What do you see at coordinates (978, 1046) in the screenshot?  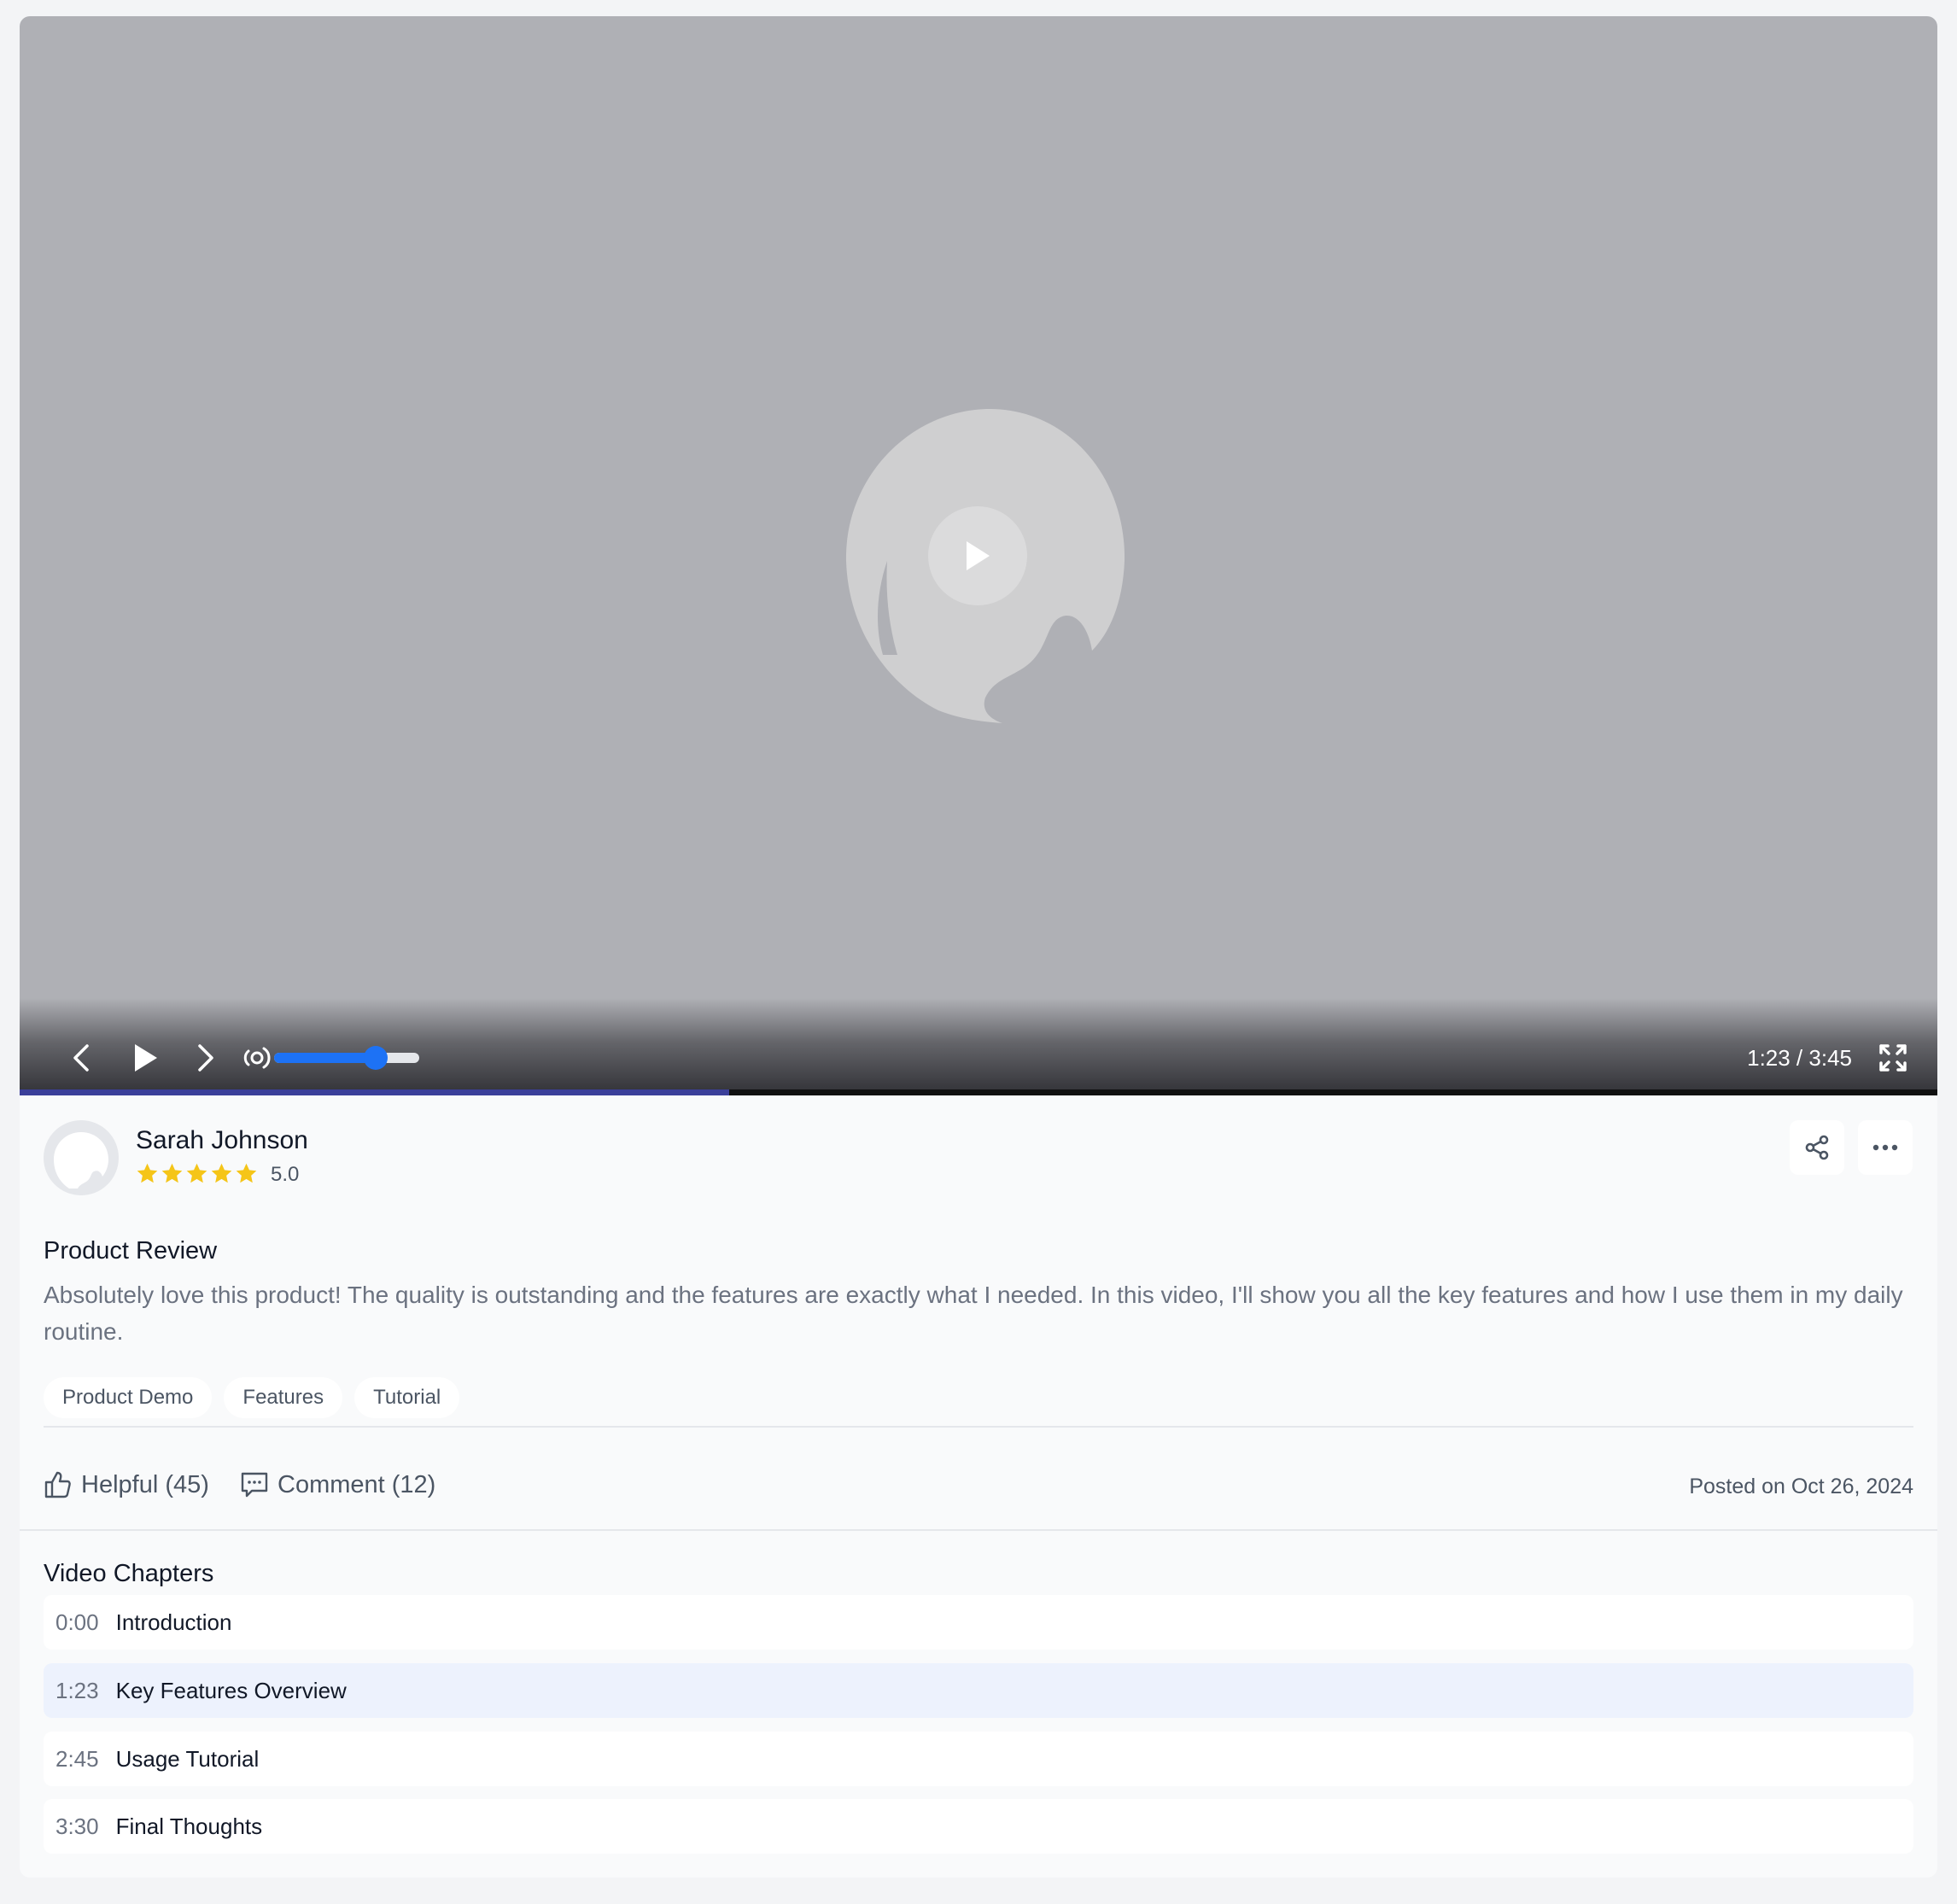 I see `video-controls: 1:23 / 3:45` at bounding box center [978, 1046].